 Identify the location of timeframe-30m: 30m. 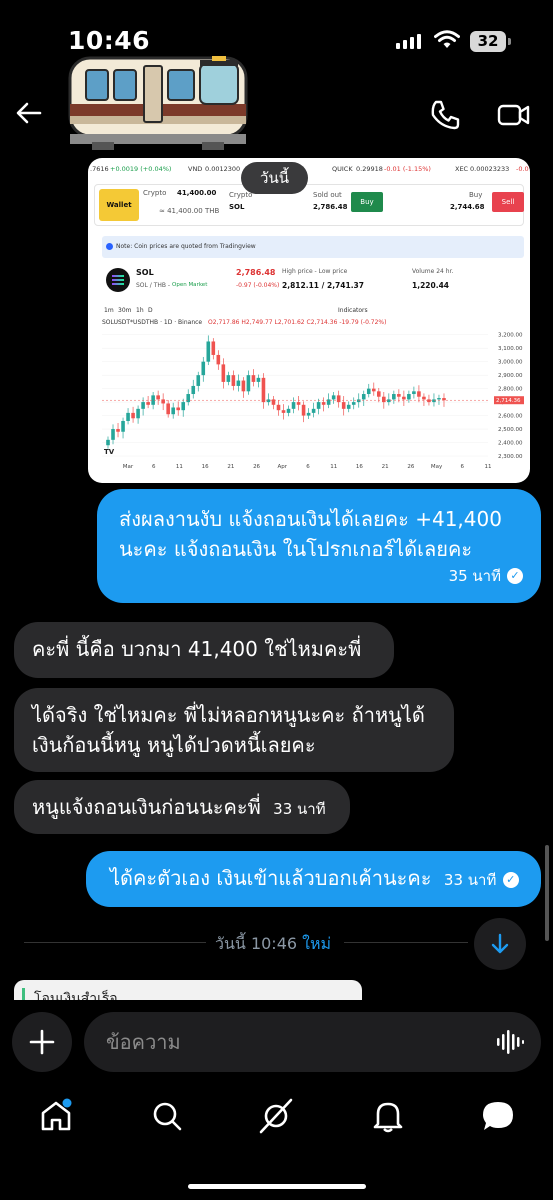
(124, 310).